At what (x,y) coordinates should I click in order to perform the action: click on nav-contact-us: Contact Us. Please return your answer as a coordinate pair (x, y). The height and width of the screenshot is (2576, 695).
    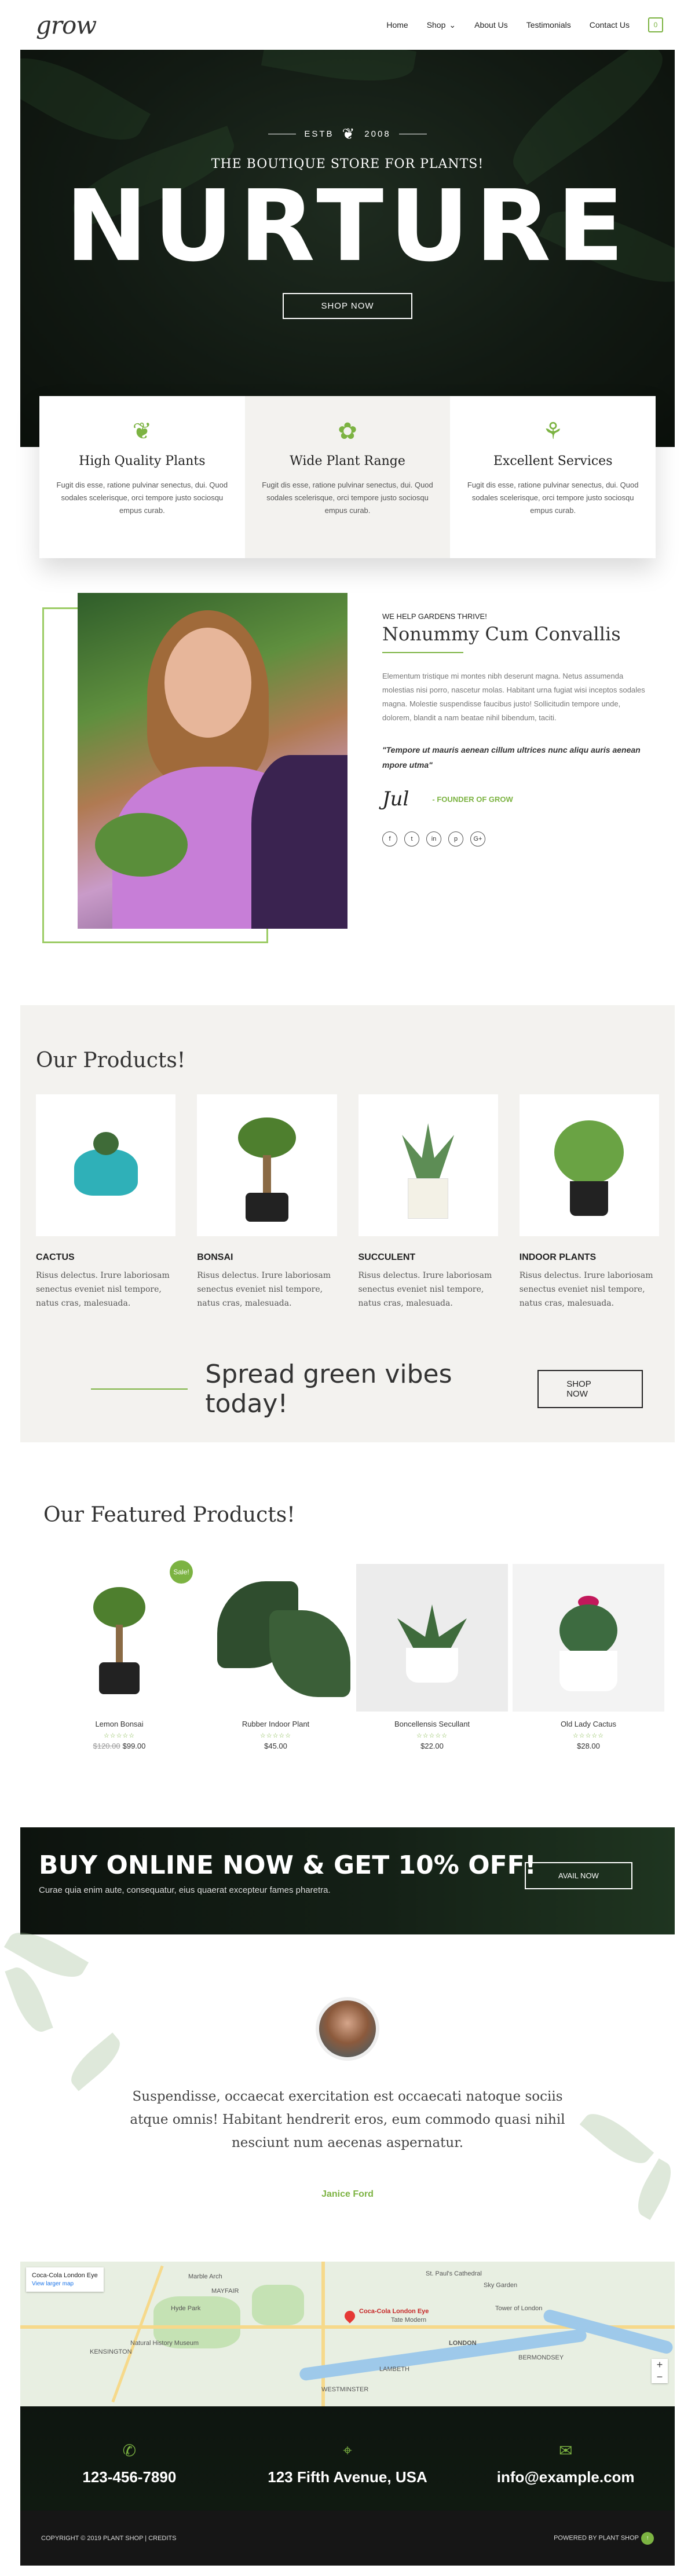
    Looking at the image, I should click on (610, 25).